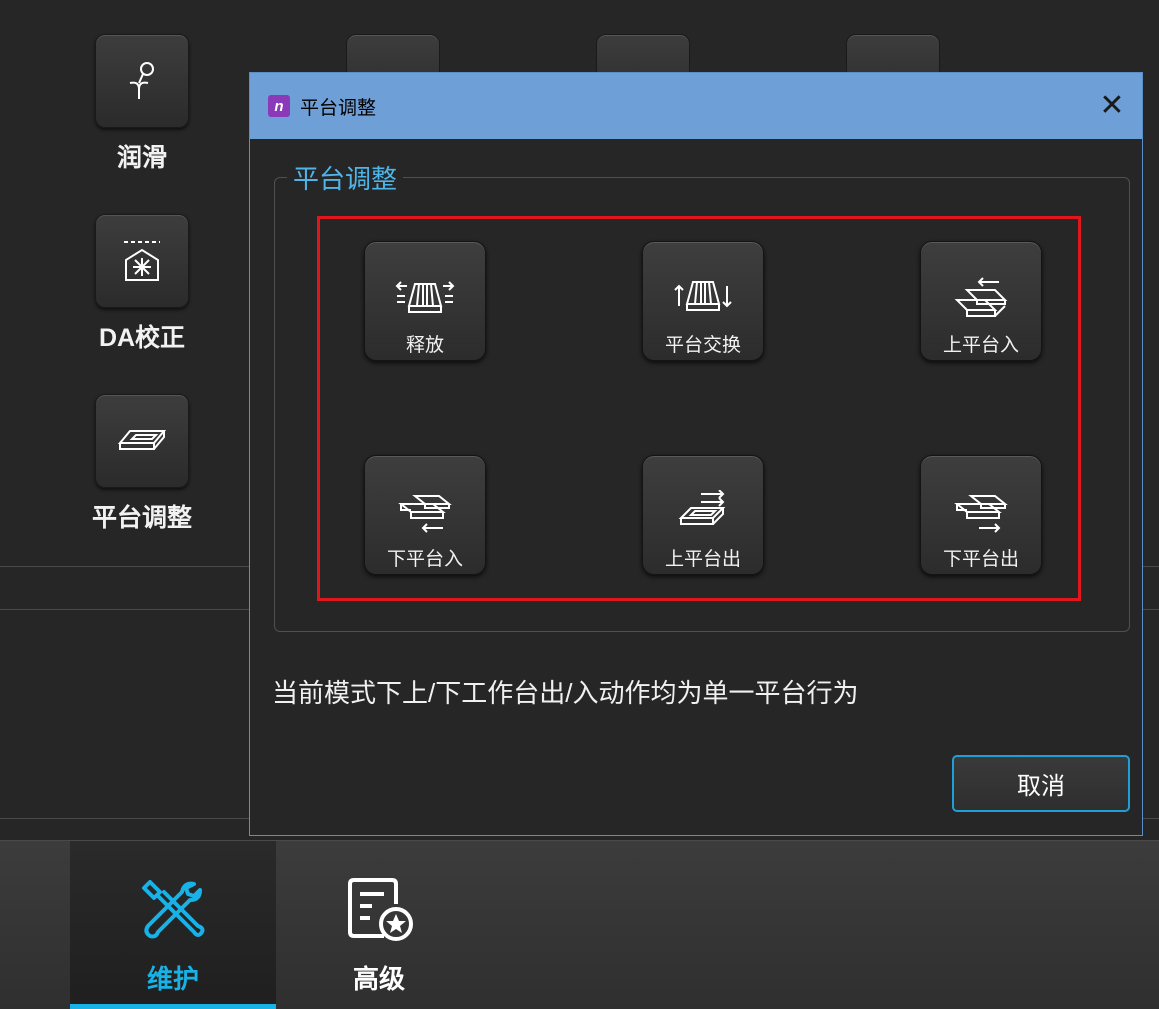  Describe the element at coordinates (981, 297) in the screenshot. I see `upper-platform-in-icon` at that location.